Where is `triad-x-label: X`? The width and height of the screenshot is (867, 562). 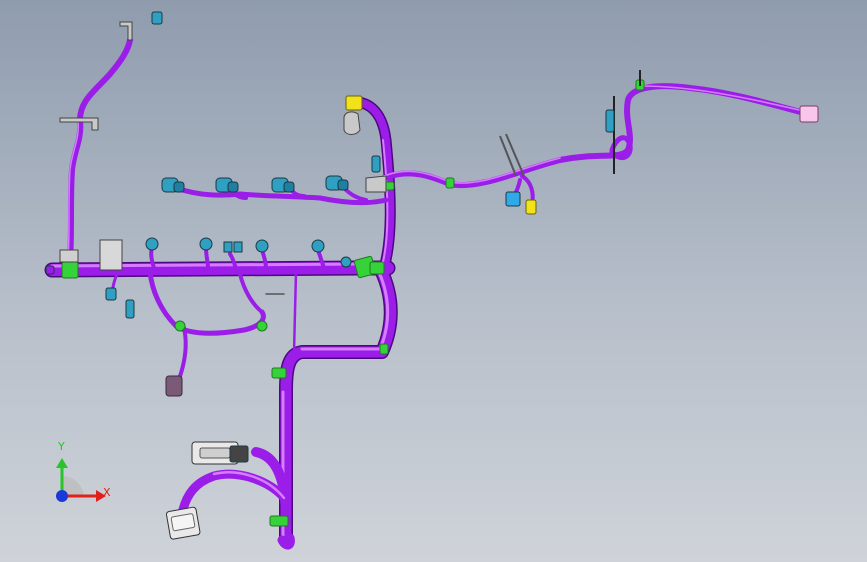
triad-x-label: X is located at coordinates (107, 492).